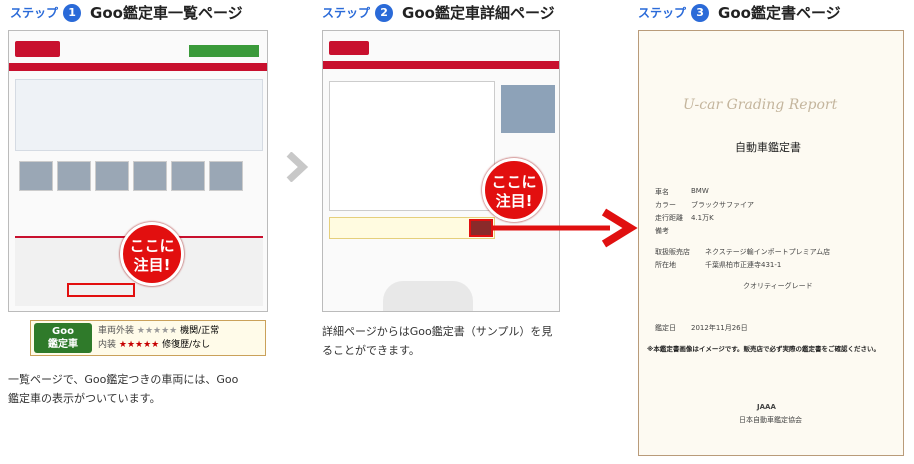  I want to click on report-date-label: 鑑定日, so click(665, 328).